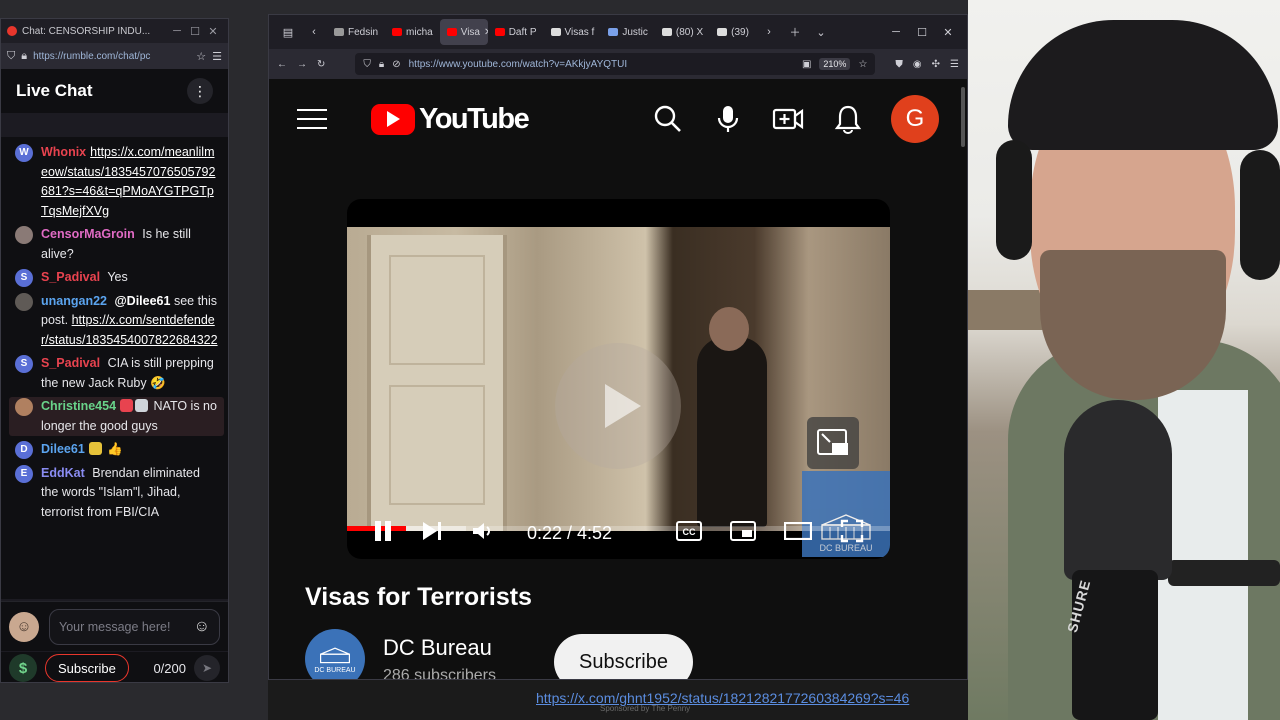 The height and width of the screenshot is (720, 1280). What do you see at coordinates (437, 648) in the screenshot?
I see `channel-name: DC Bureau` at bounding box center [437, 648].